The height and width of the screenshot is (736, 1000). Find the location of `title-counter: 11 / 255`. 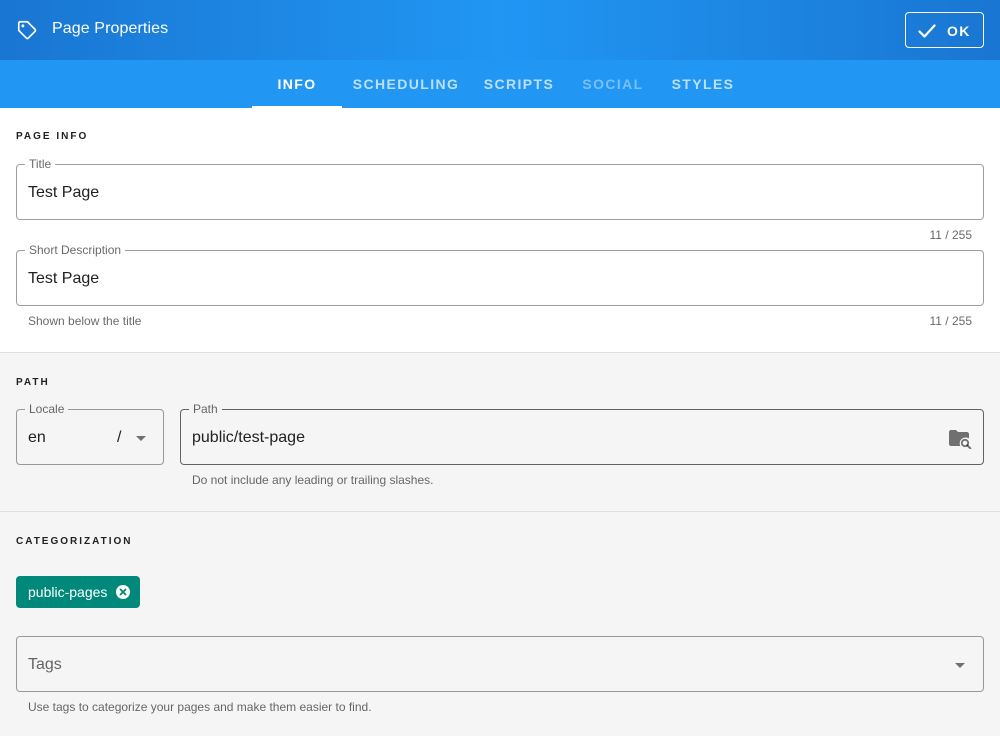

title-counter: 11 / 255 is located at coordinates (950, 235).